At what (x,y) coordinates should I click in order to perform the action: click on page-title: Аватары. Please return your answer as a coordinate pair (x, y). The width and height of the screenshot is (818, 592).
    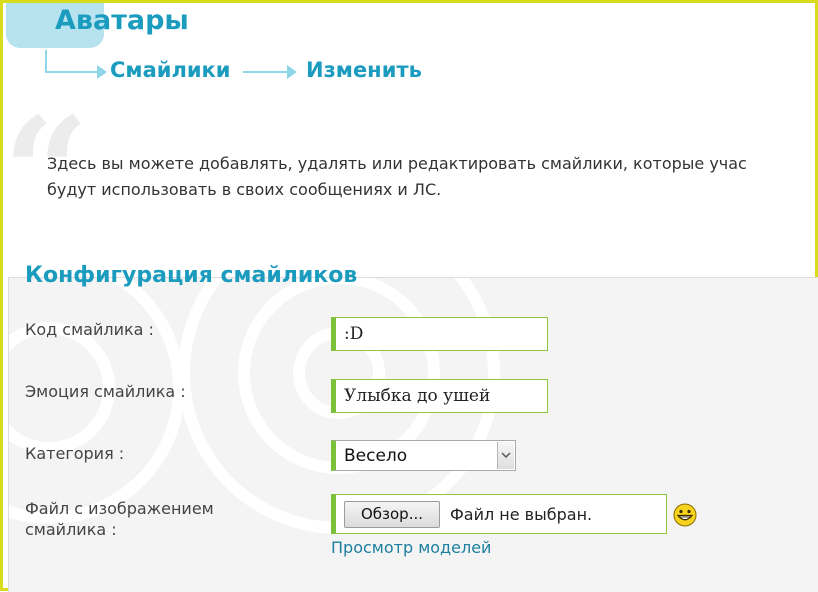
    Looking at the image, I should click on (122, 20).